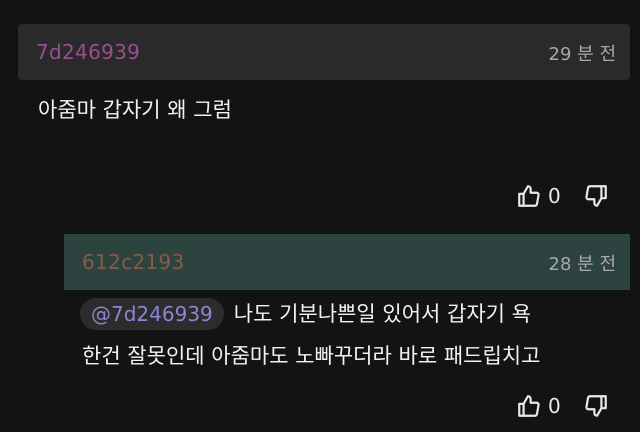  I want to click on reply-actions: 0, so click(562, 406).